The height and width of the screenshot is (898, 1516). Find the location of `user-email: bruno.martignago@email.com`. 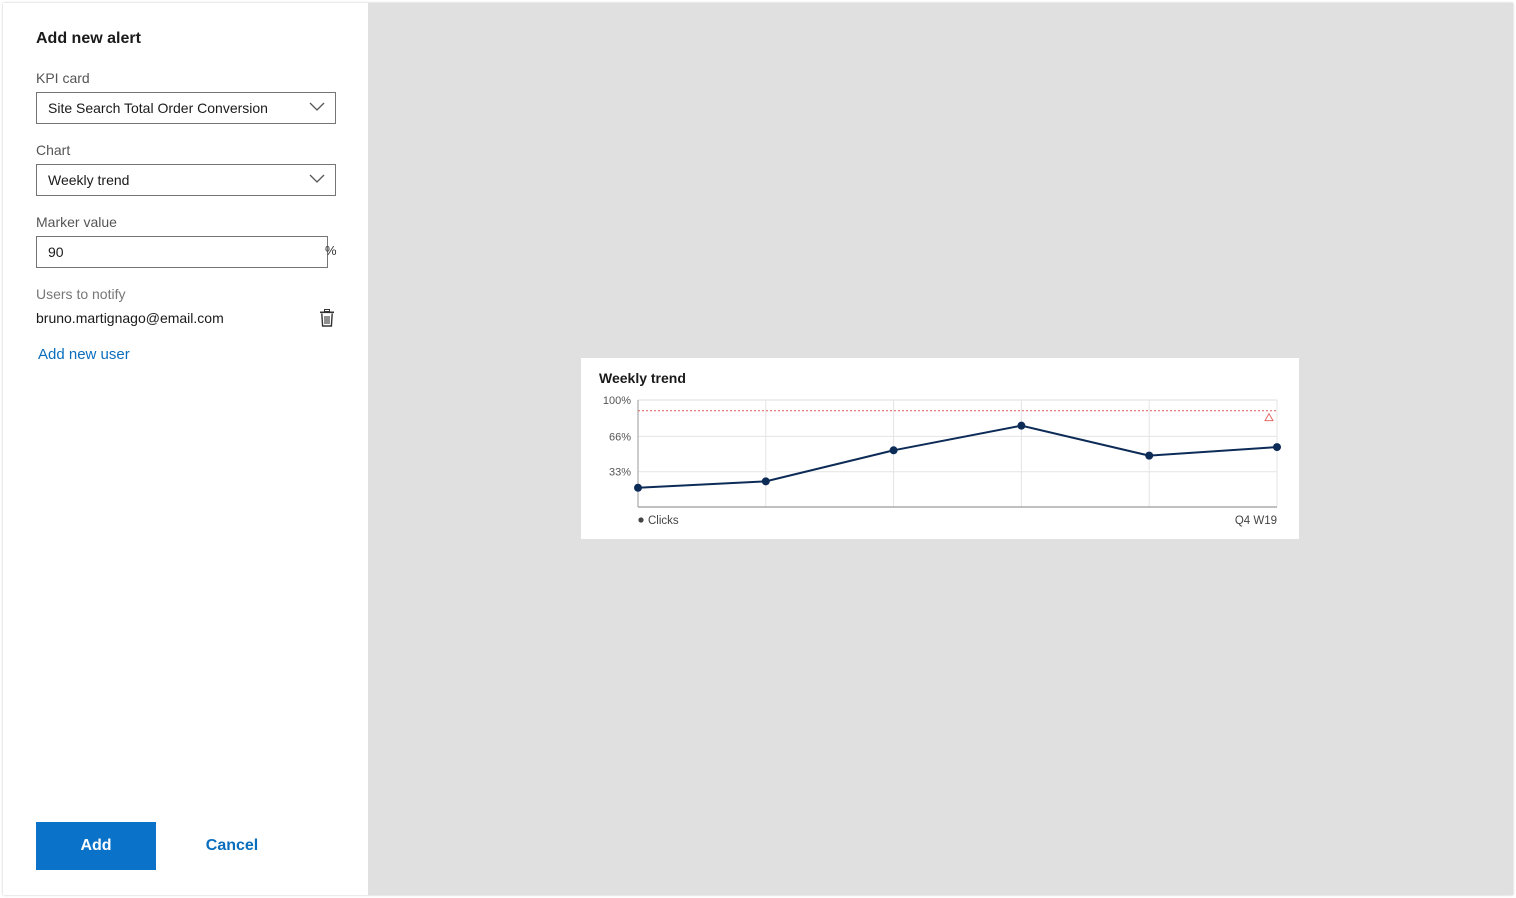

user-email: bruno.martignago@email.com is located at coordinates (130, 318).